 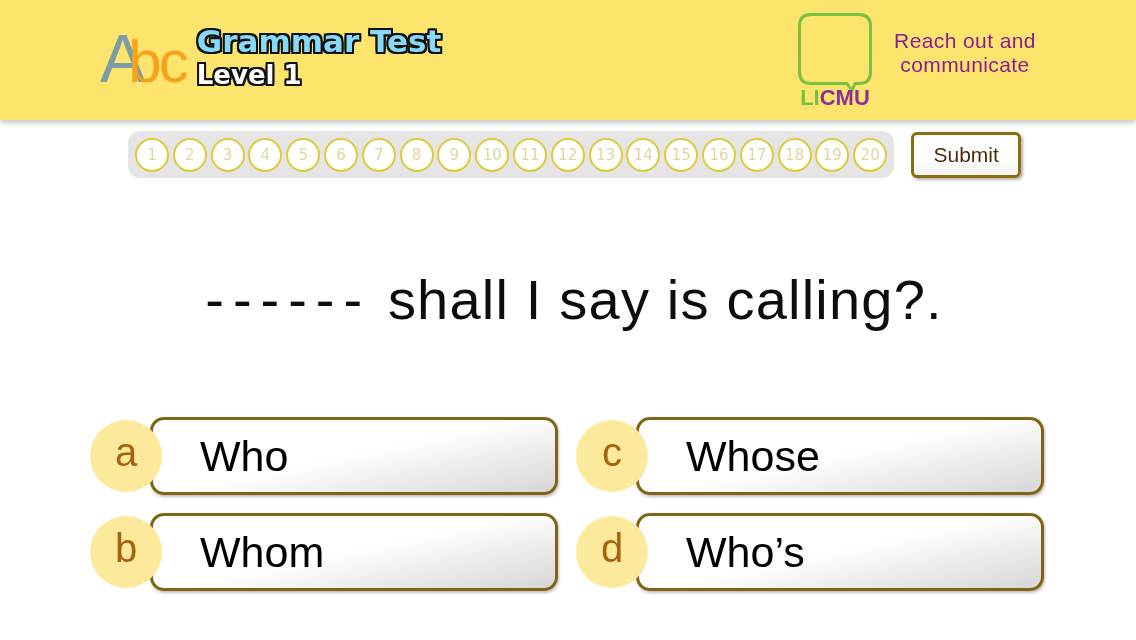 What do you see at coordinates (605, 154) in the screenshot?
I see `question-number-button: 13` at bounding box center [605, 154].